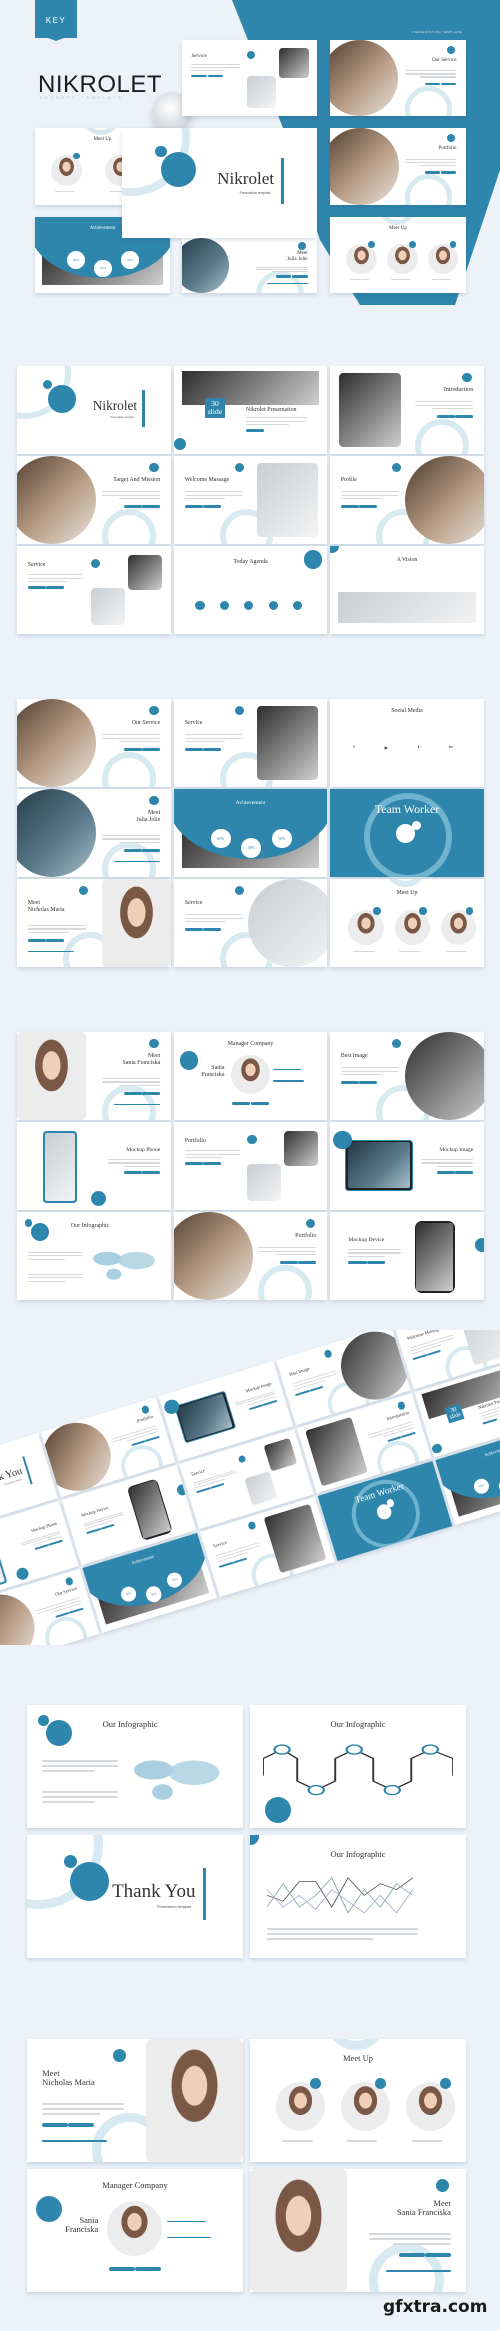  Describe the element at coordinates (135, 2230) in the screenshot. I see `slide-cell: Manager Company Sania Franciska` at that location.